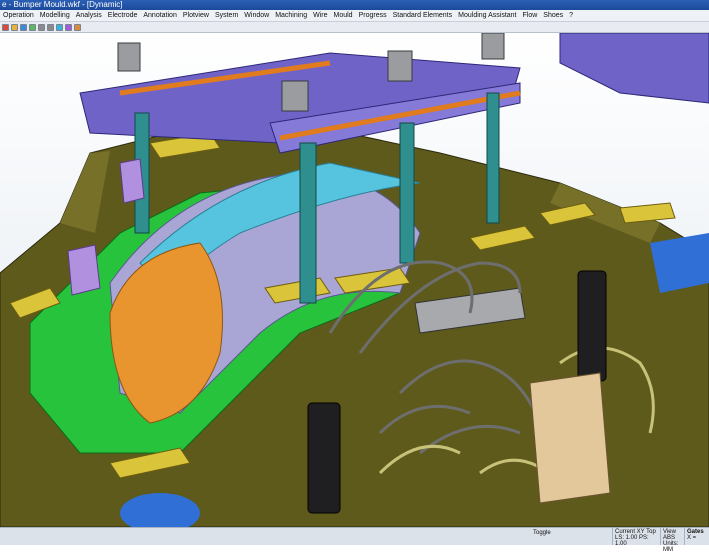 The image size is (709, 553). Describe the element at coordinates (256, 15) in the screenshot. I see `menu-window: Window` at that location.